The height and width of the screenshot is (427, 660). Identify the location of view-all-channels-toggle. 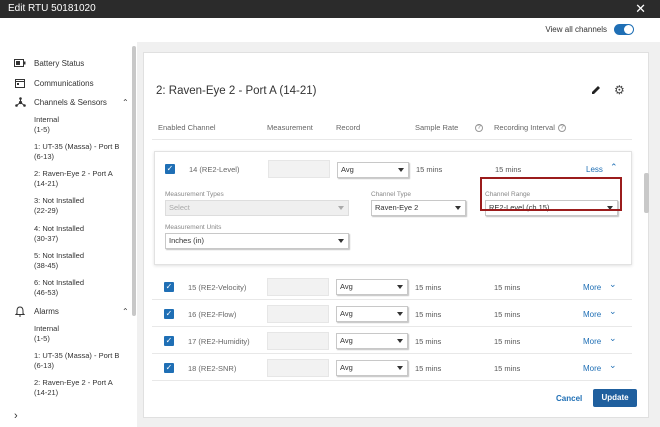
(624, 29).